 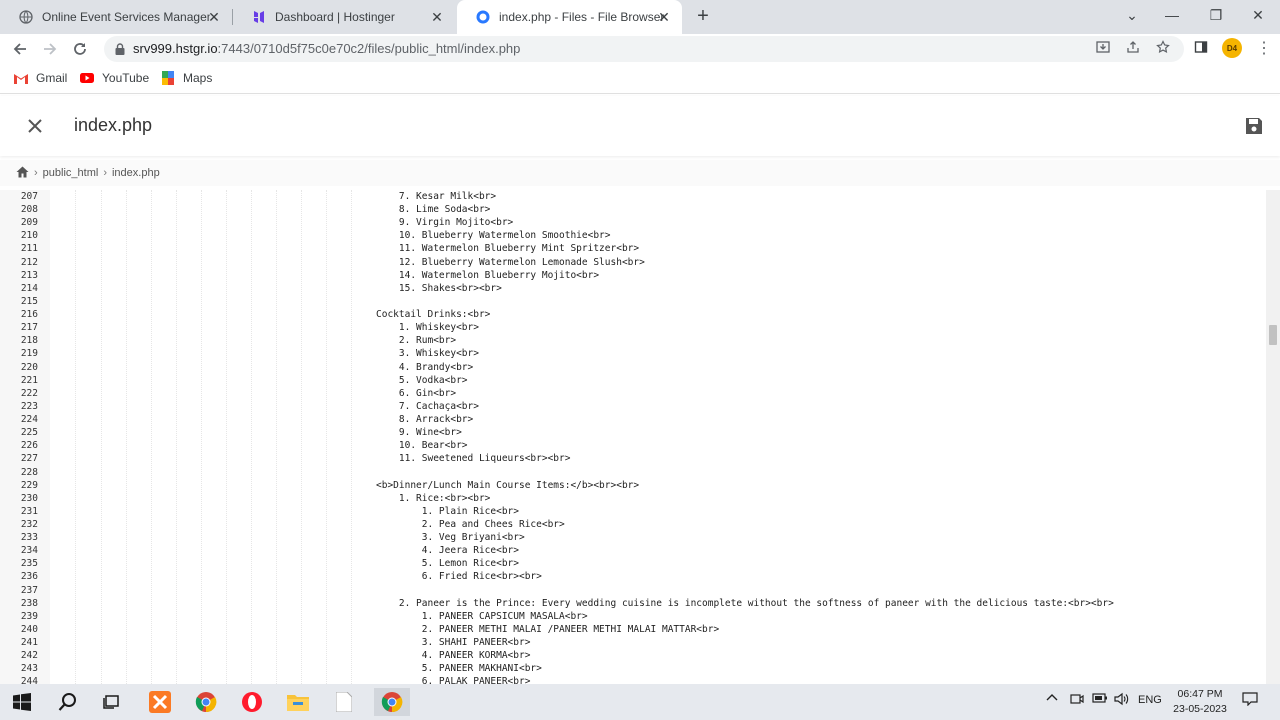 I want to click on code-line: 7. Cachaça<br>, so click(x=427, y=406).